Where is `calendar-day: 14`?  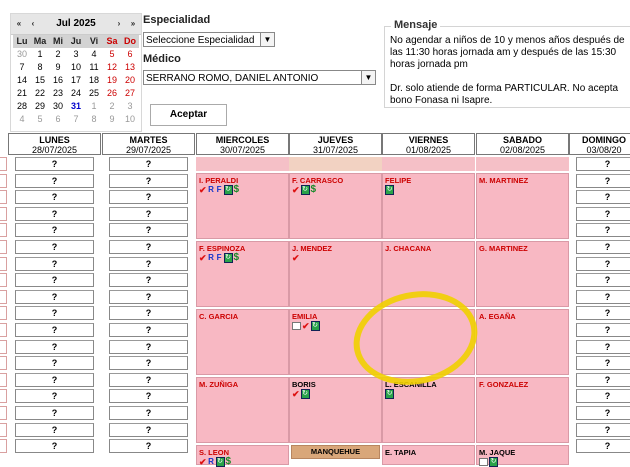 calendar-day: 14 is located at coordinates (22, 80).